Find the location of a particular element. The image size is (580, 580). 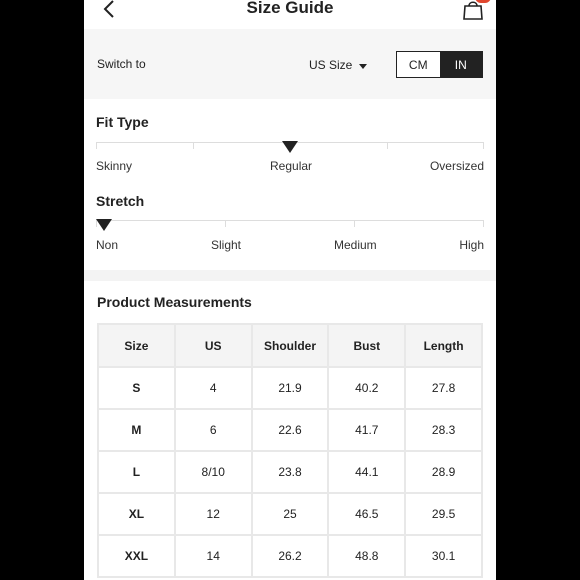

table-cell: S is located at coordinates (136, 388).